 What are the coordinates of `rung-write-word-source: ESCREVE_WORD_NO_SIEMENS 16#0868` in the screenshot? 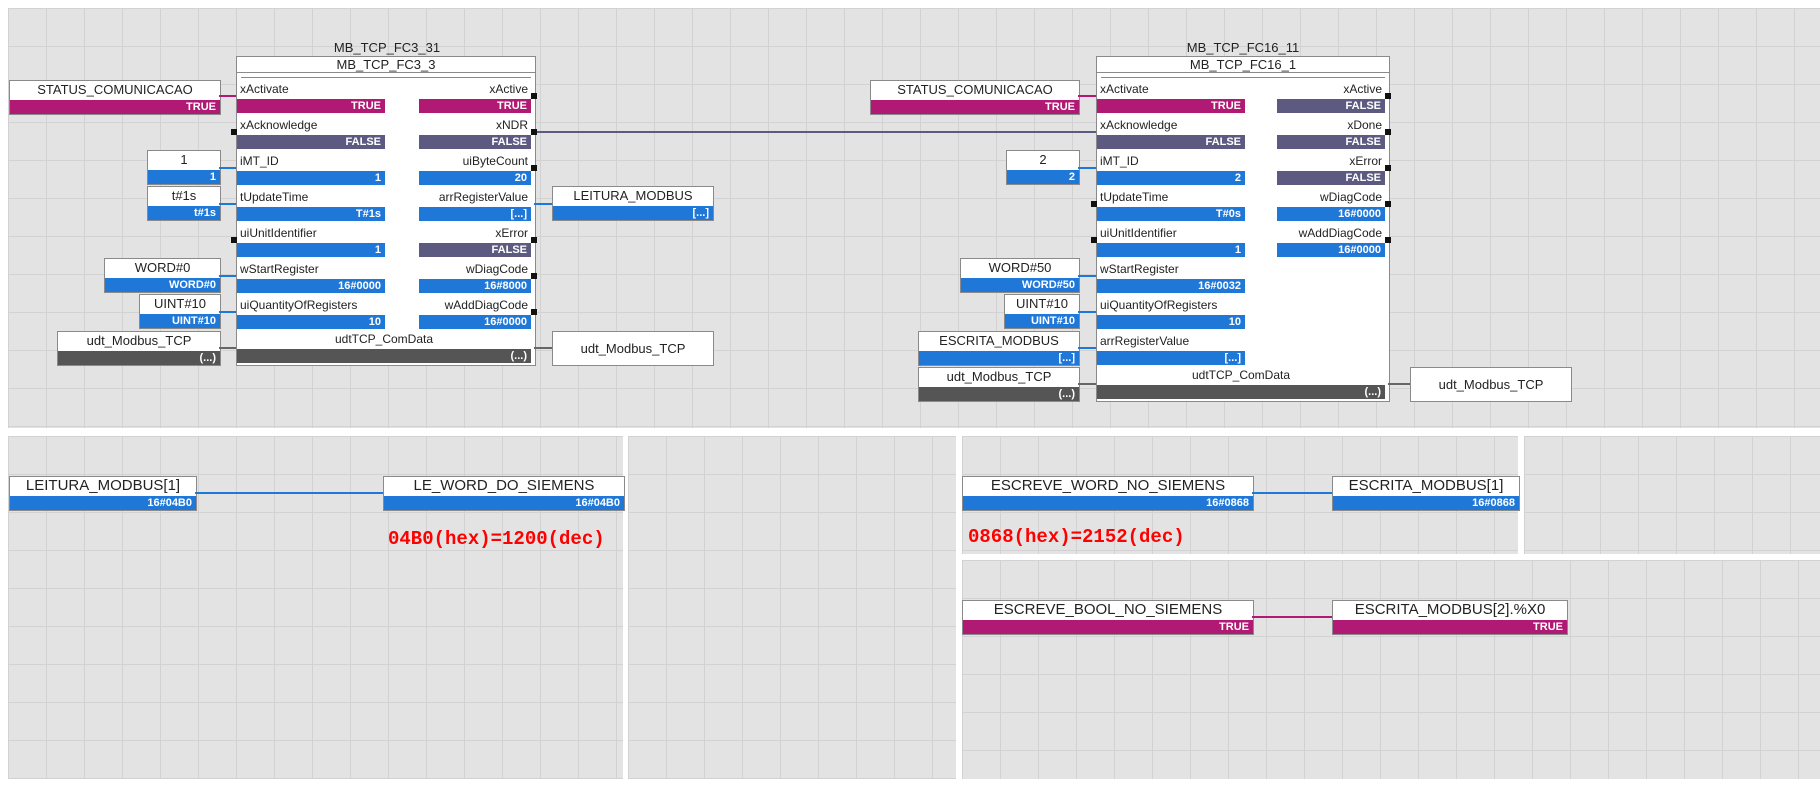 It's located at (1108, 493).